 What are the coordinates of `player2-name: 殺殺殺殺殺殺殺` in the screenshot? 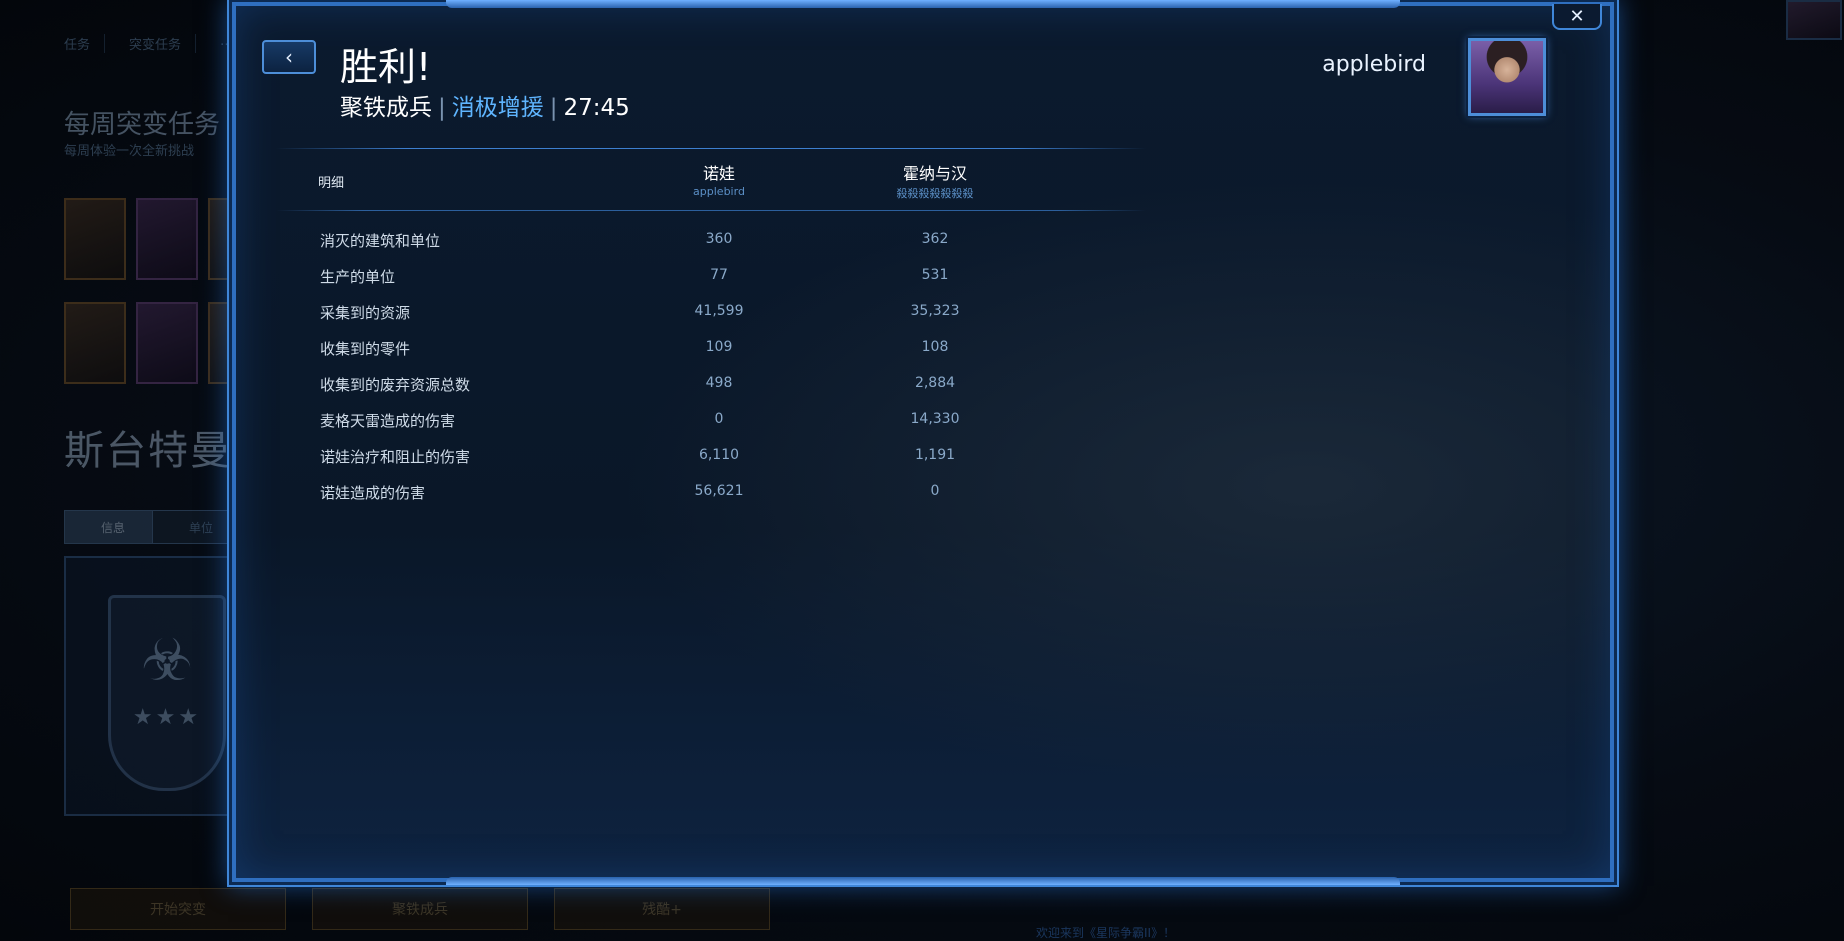 It's located at (935, 193).